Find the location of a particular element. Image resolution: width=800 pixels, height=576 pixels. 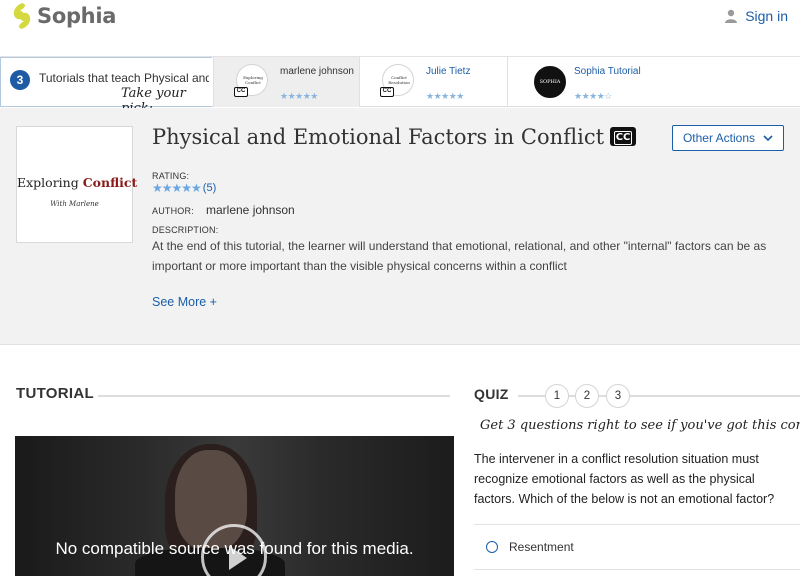

thumb-text: Conflict Resolution is located at coordinates (399, 80).